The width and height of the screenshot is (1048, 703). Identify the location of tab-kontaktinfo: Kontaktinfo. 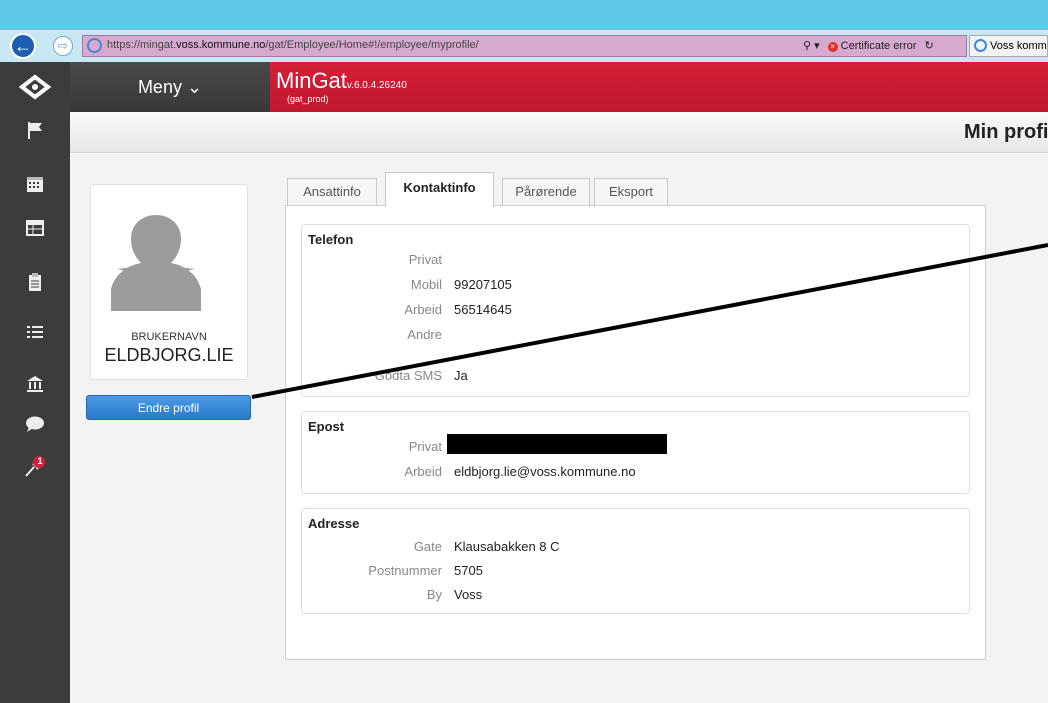
(439, 189).